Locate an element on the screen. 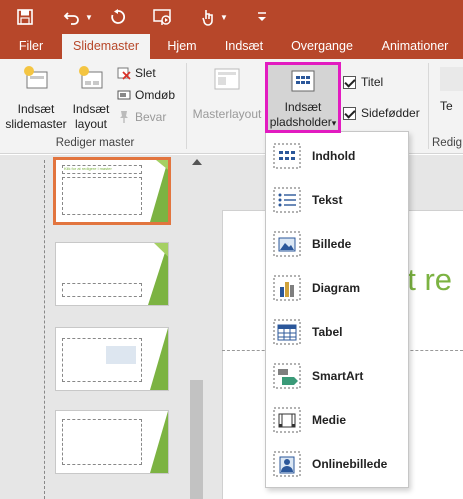 This screenshot has height=499, width=463. tab-filer: Filer is located at coordinates (31, 46).